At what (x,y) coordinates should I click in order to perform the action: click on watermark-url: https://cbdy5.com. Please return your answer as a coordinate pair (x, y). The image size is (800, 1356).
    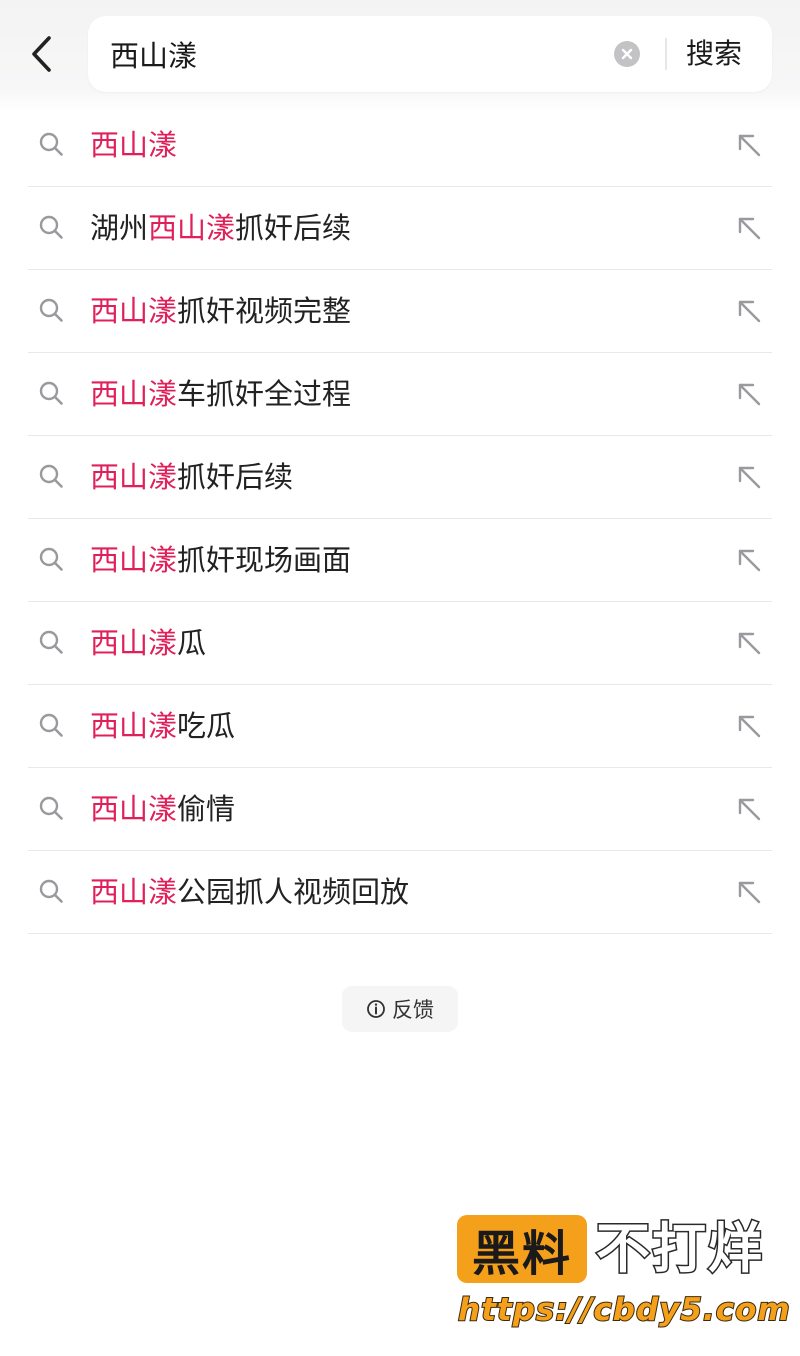
    Looking at the image, I should click on (624, 1310).